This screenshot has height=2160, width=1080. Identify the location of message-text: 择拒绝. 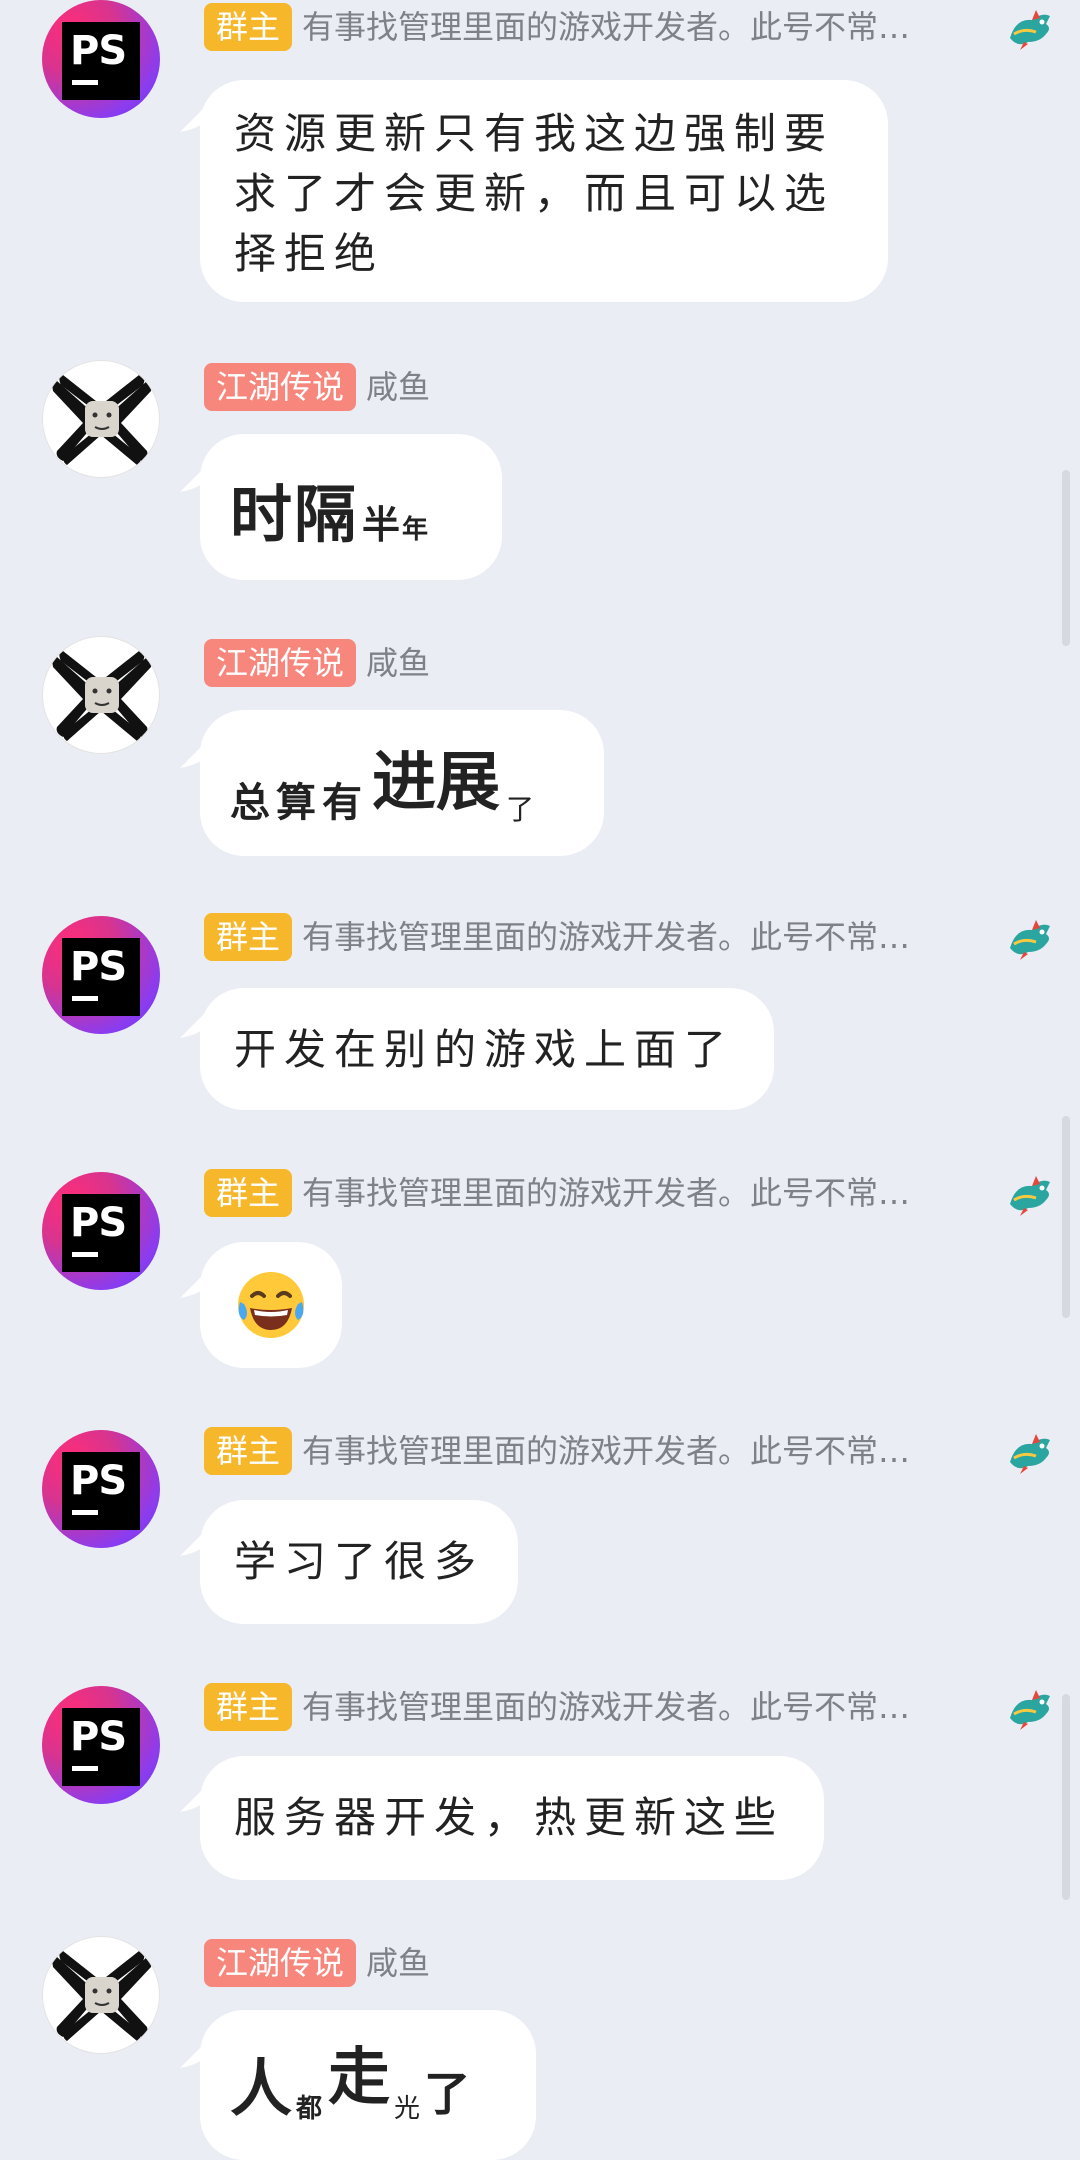
(309, 253).